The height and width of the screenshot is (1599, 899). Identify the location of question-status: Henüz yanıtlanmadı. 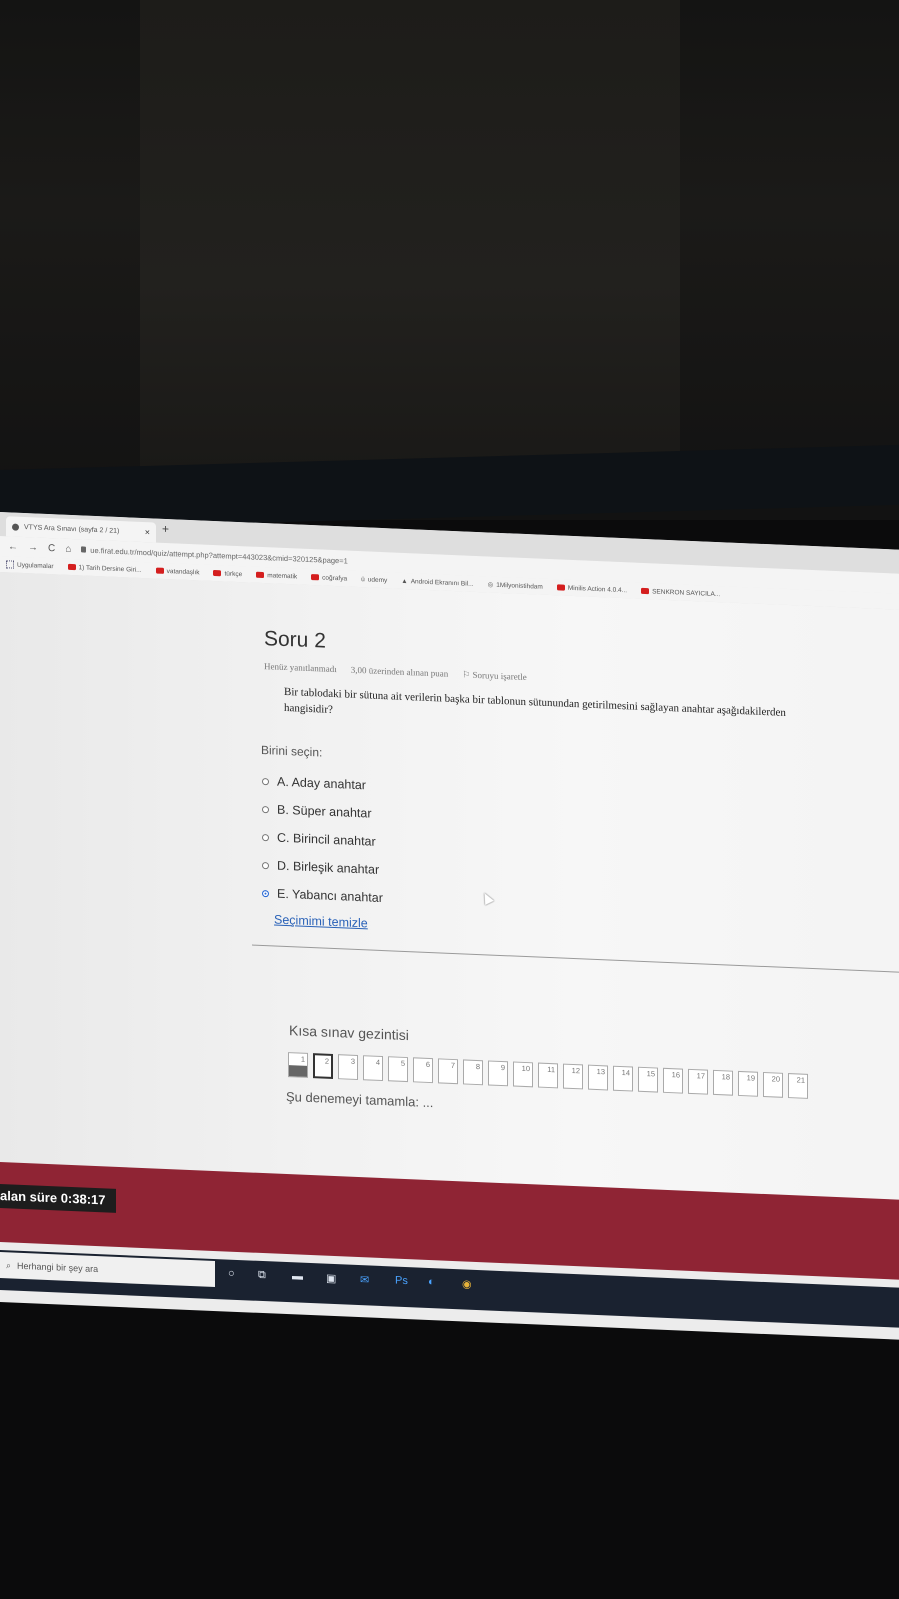
(300, 668).